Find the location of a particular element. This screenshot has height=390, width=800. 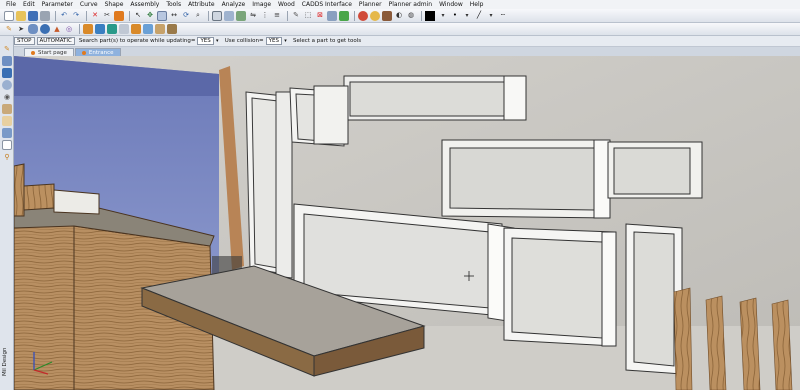

info-icon: ⚲ is located at coordinates (7, 157).